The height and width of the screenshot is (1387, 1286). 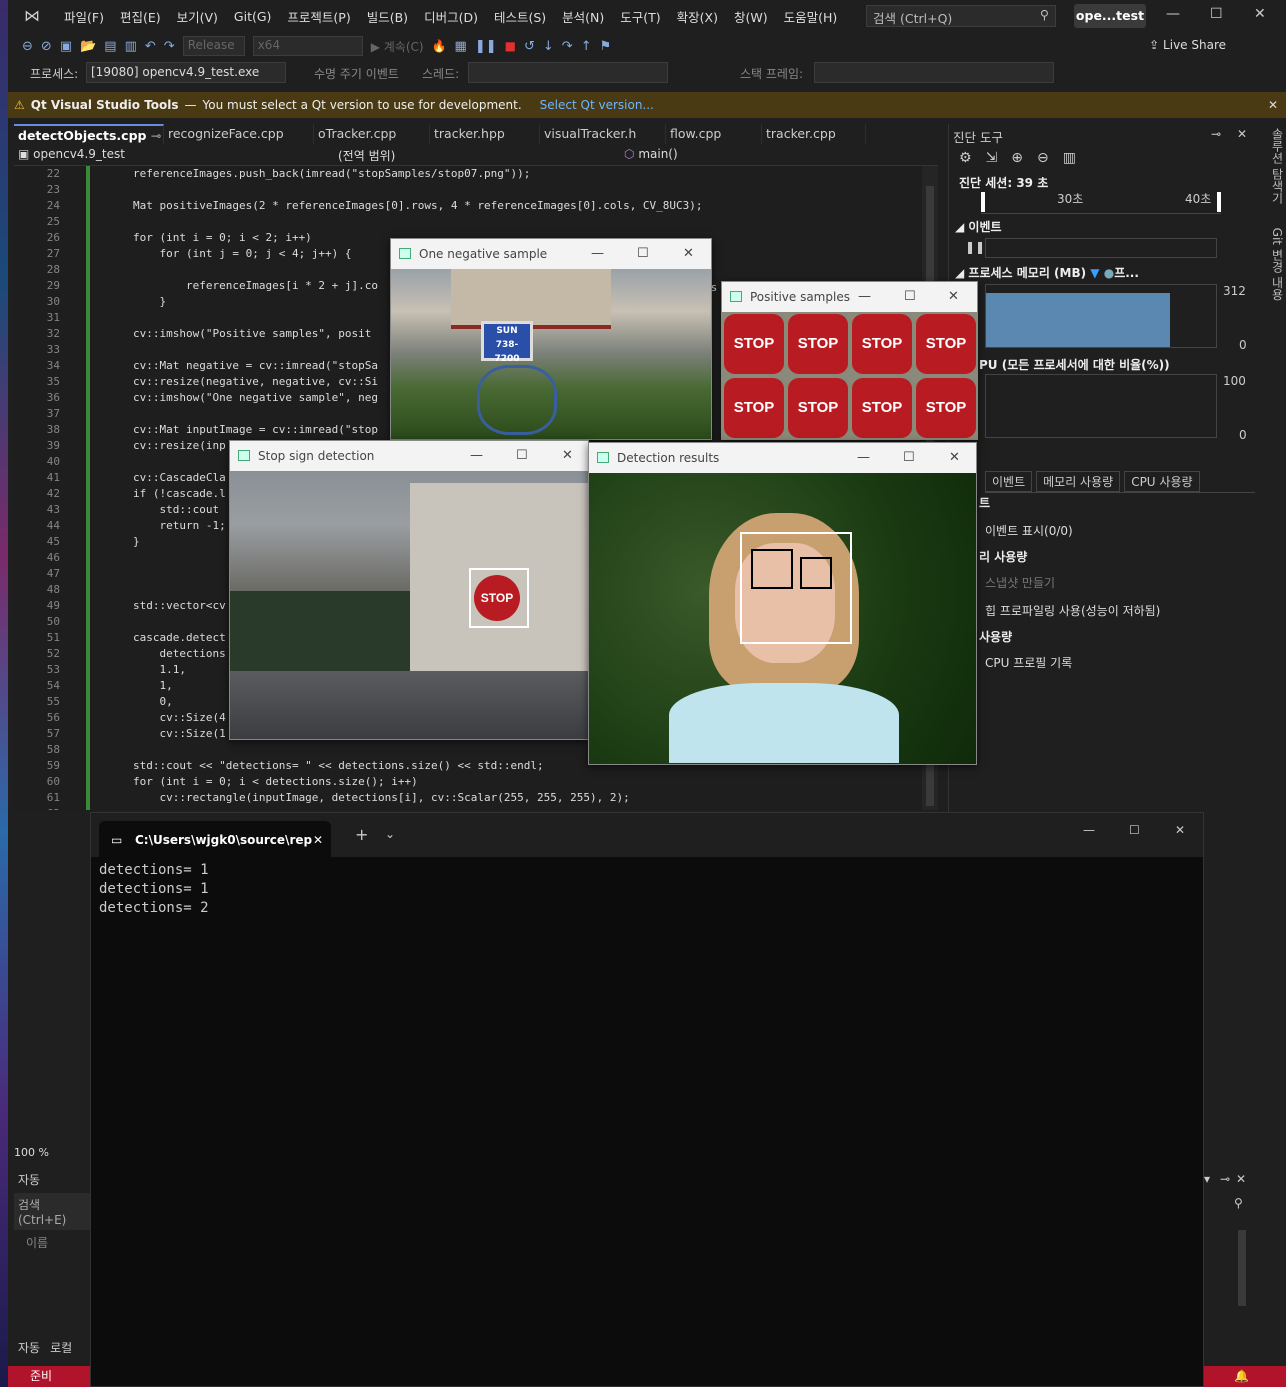 What do you see at coordinates (640, 16) in the screenshot?
I see `menu-tools: 도구(T)` at bounding box center [640, 16].